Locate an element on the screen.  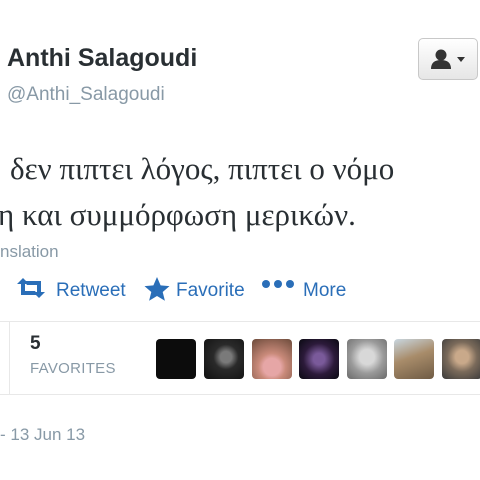
retweet-button: Retweet is located at coordinates (74, 290).